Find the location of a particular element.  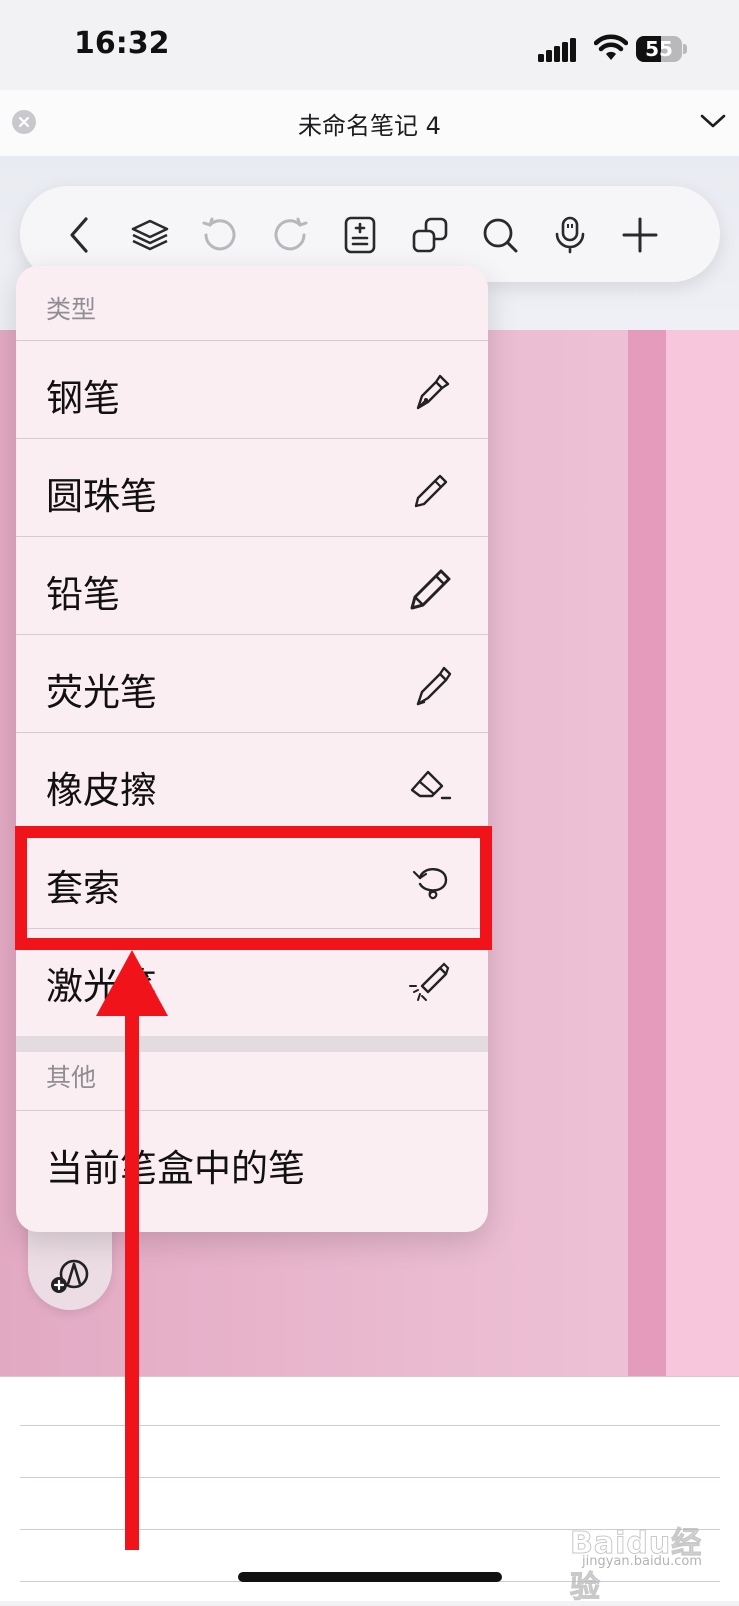

copy-pages-icon is located at coordinates (430, 235).